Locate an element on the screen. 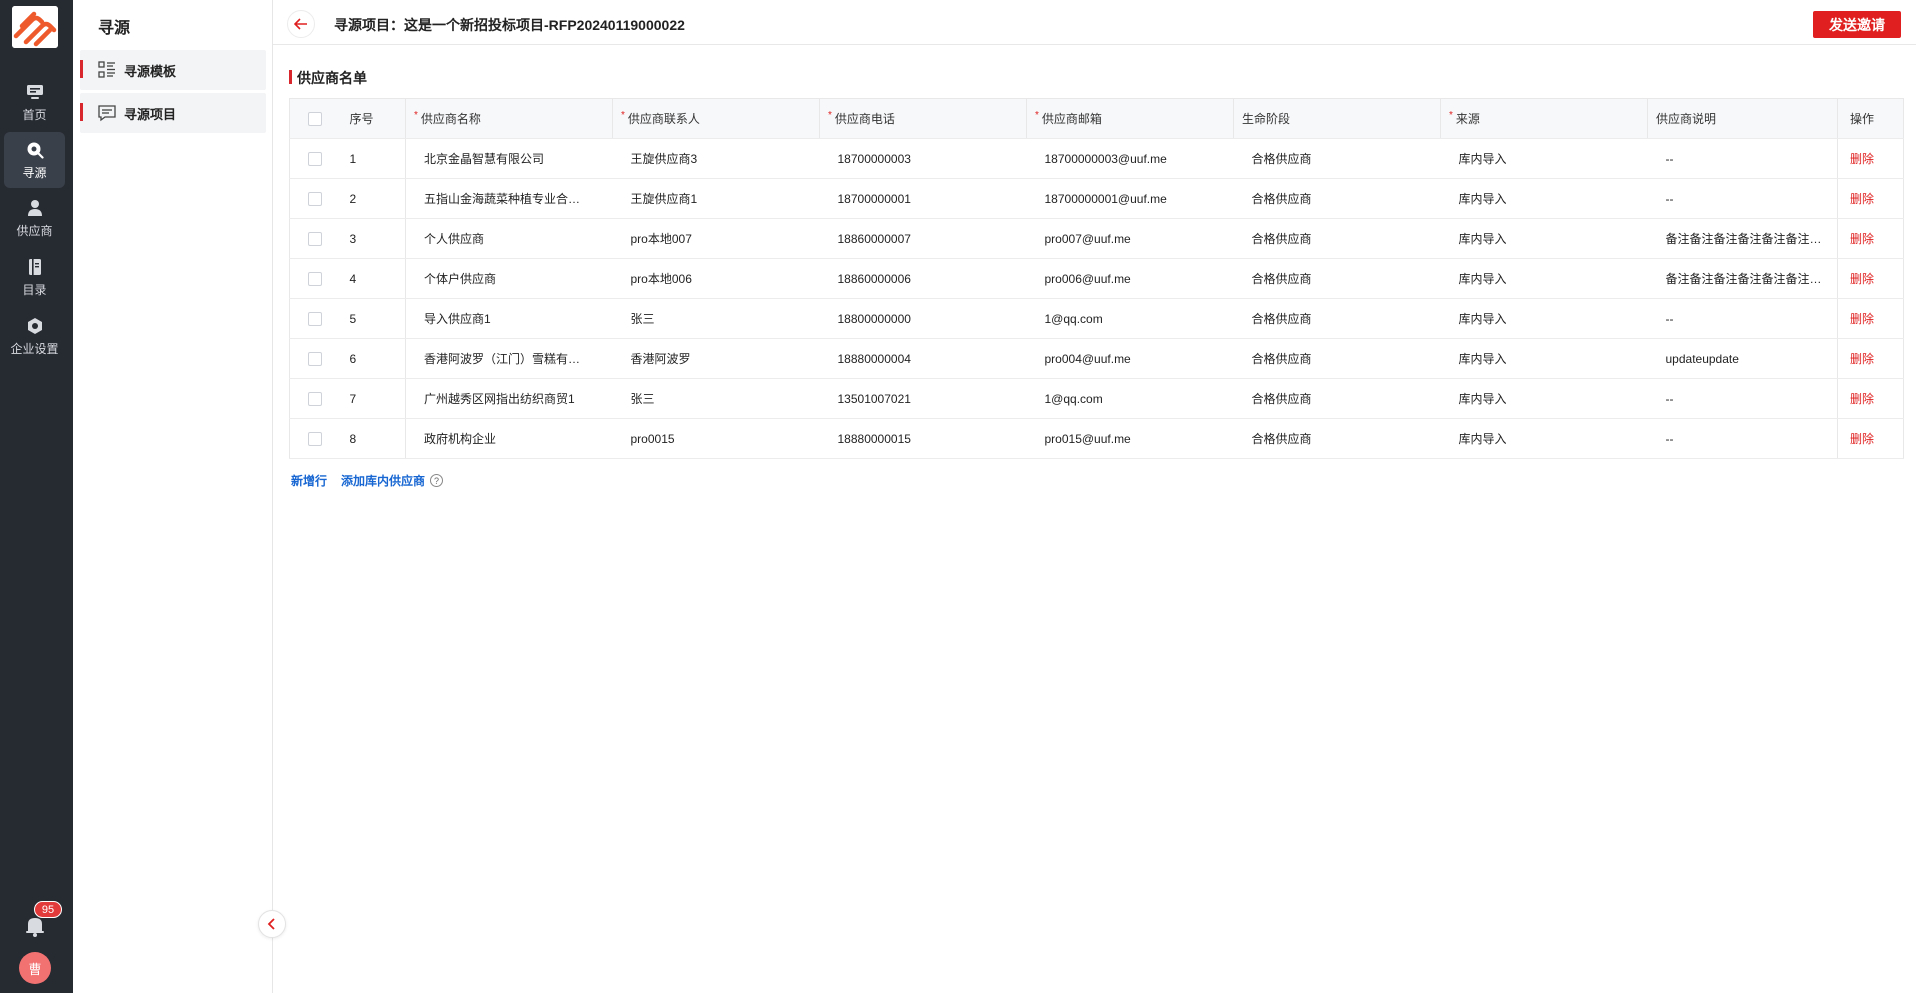 The height and width of the screenshot is (993, 1916). cell-contact: pro0015 is located at coordinates (716, 438).